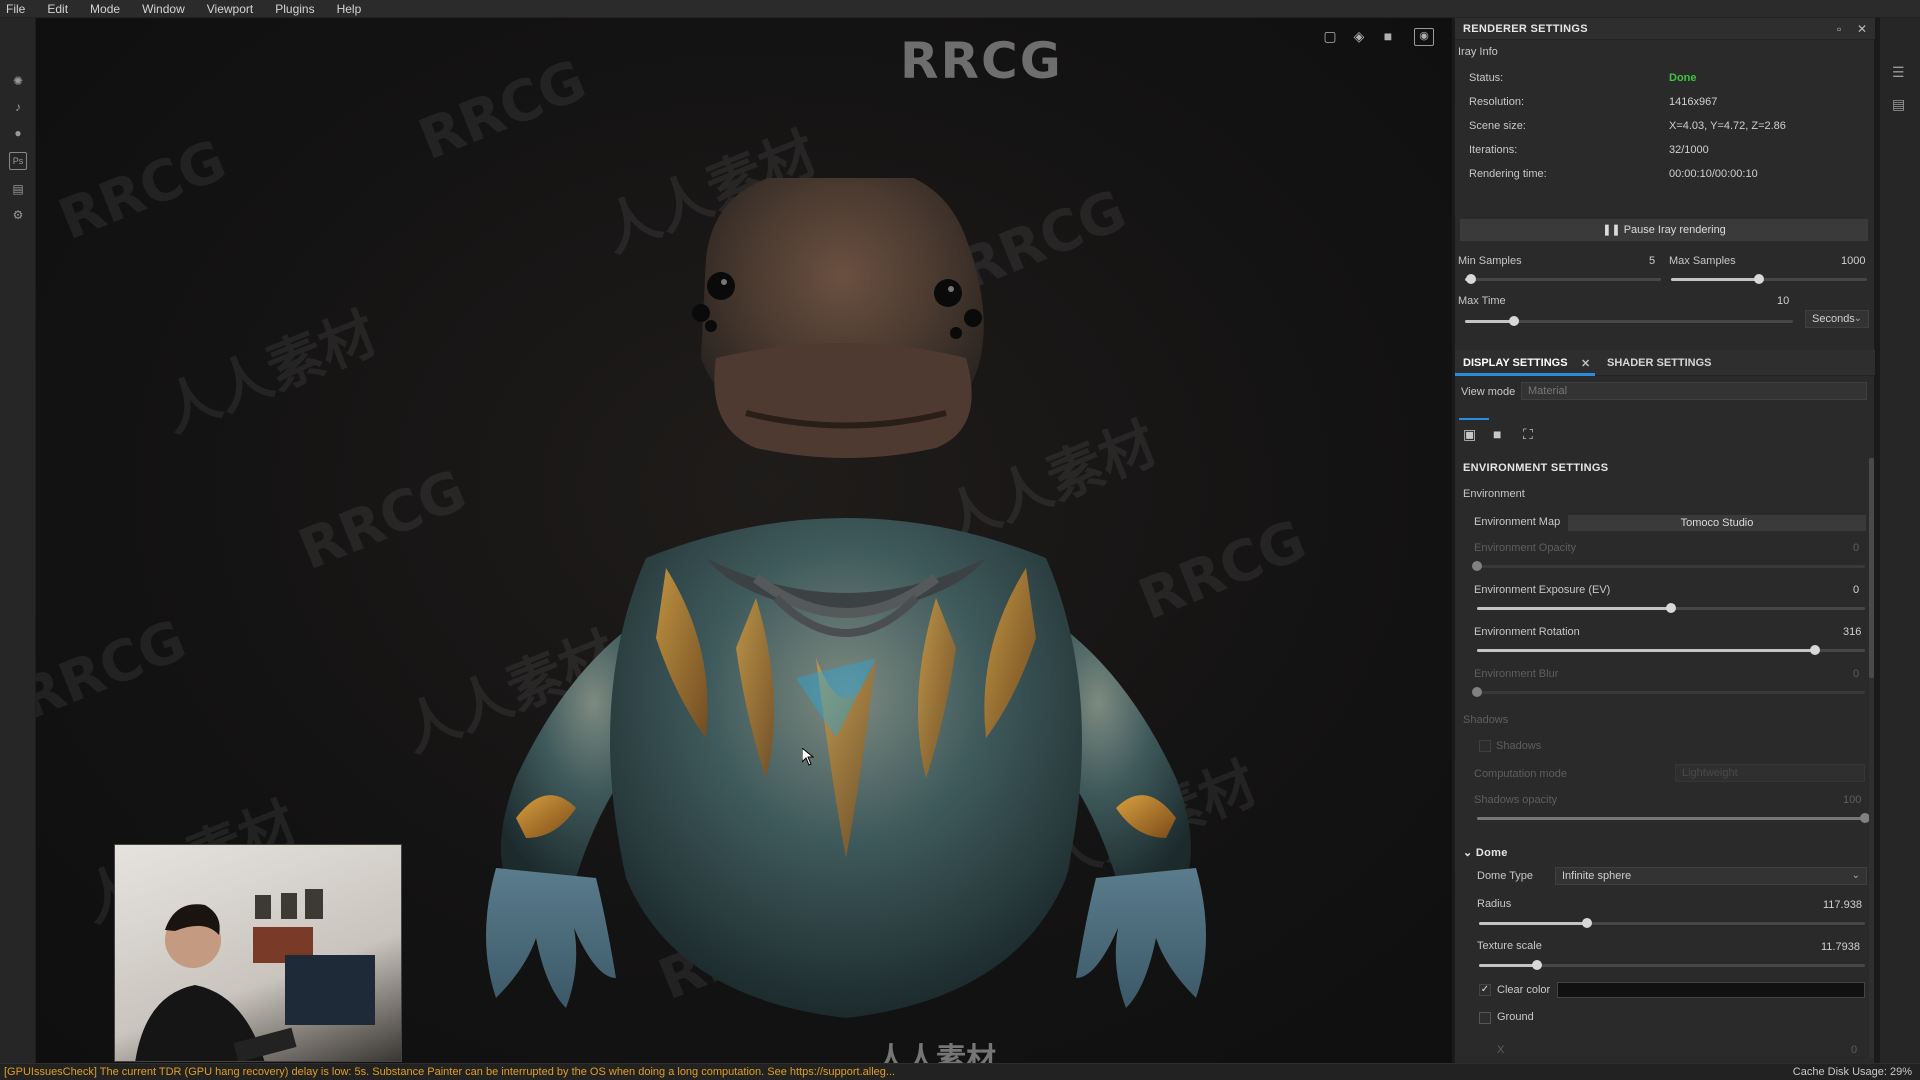  Describe the element at coordinates (1548, 391) in the screenshot. I see `view-mode-value: Material` at that location.